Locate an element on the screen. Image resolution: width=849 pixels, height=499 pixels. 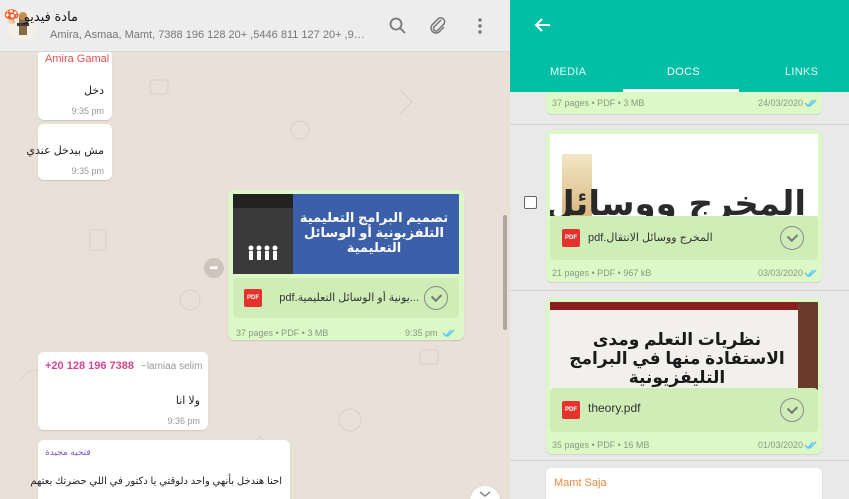
forward-icon: ➦ is located at coordinates (214, 268).